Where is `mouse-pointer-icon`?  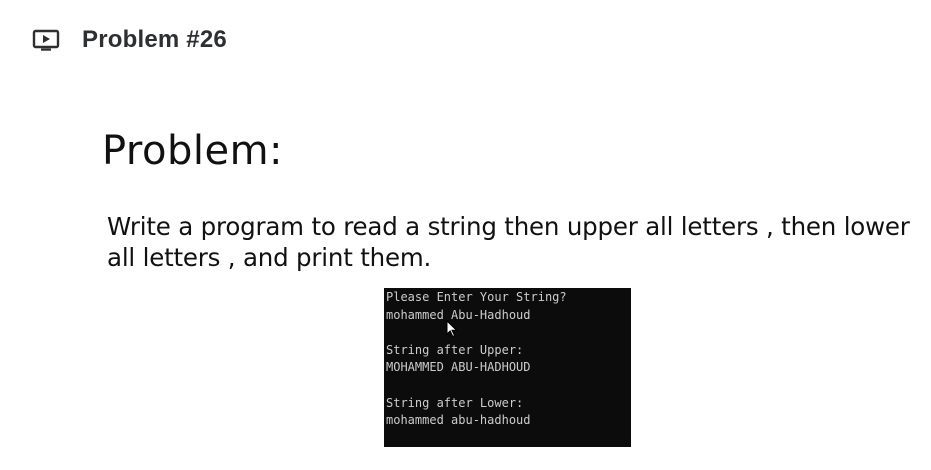 mouse-pointer-icon is located at coordinates (452, 328).